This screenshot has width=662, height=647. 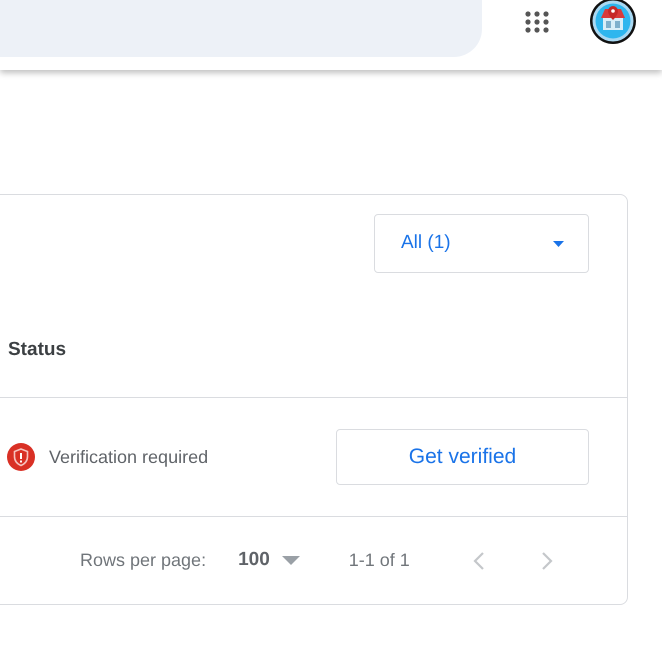 I want to click on column-header: Status, so click(x=37, y=350).